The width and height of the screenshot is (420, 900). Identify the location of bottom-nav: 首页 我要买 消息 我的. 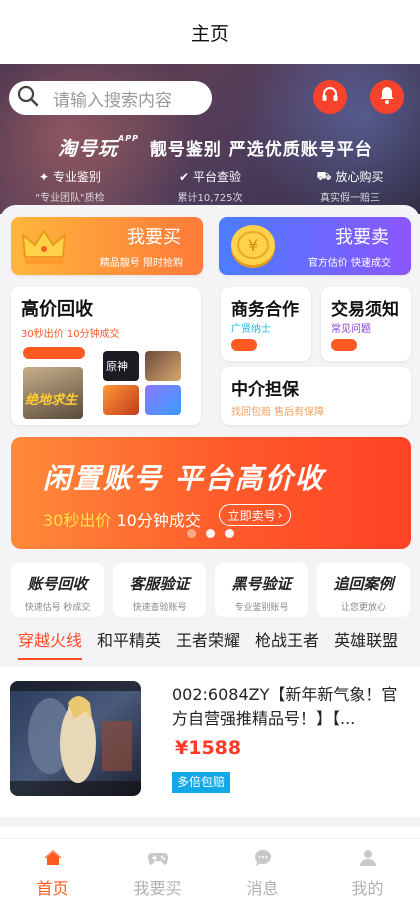
(210, 869).